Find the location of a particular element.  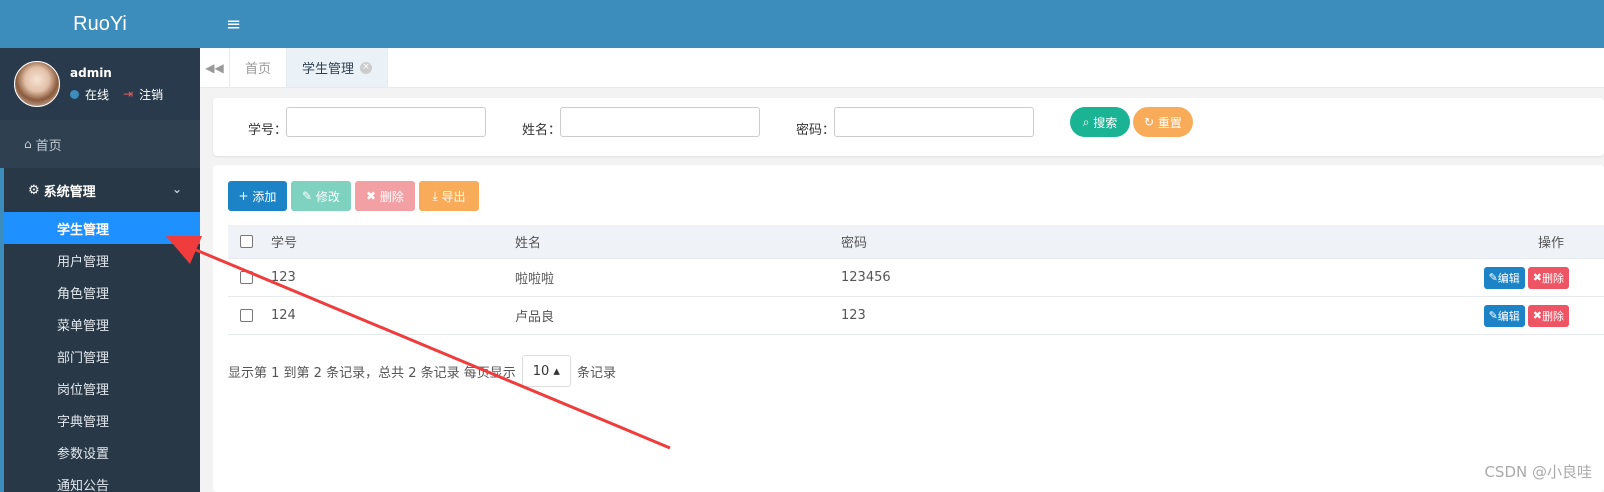

pagination: 显示第 1 到第 2 条记录，总共 2 条记录 每页显示 10 ▴ 条记录 is located at coordinates (422, 371).